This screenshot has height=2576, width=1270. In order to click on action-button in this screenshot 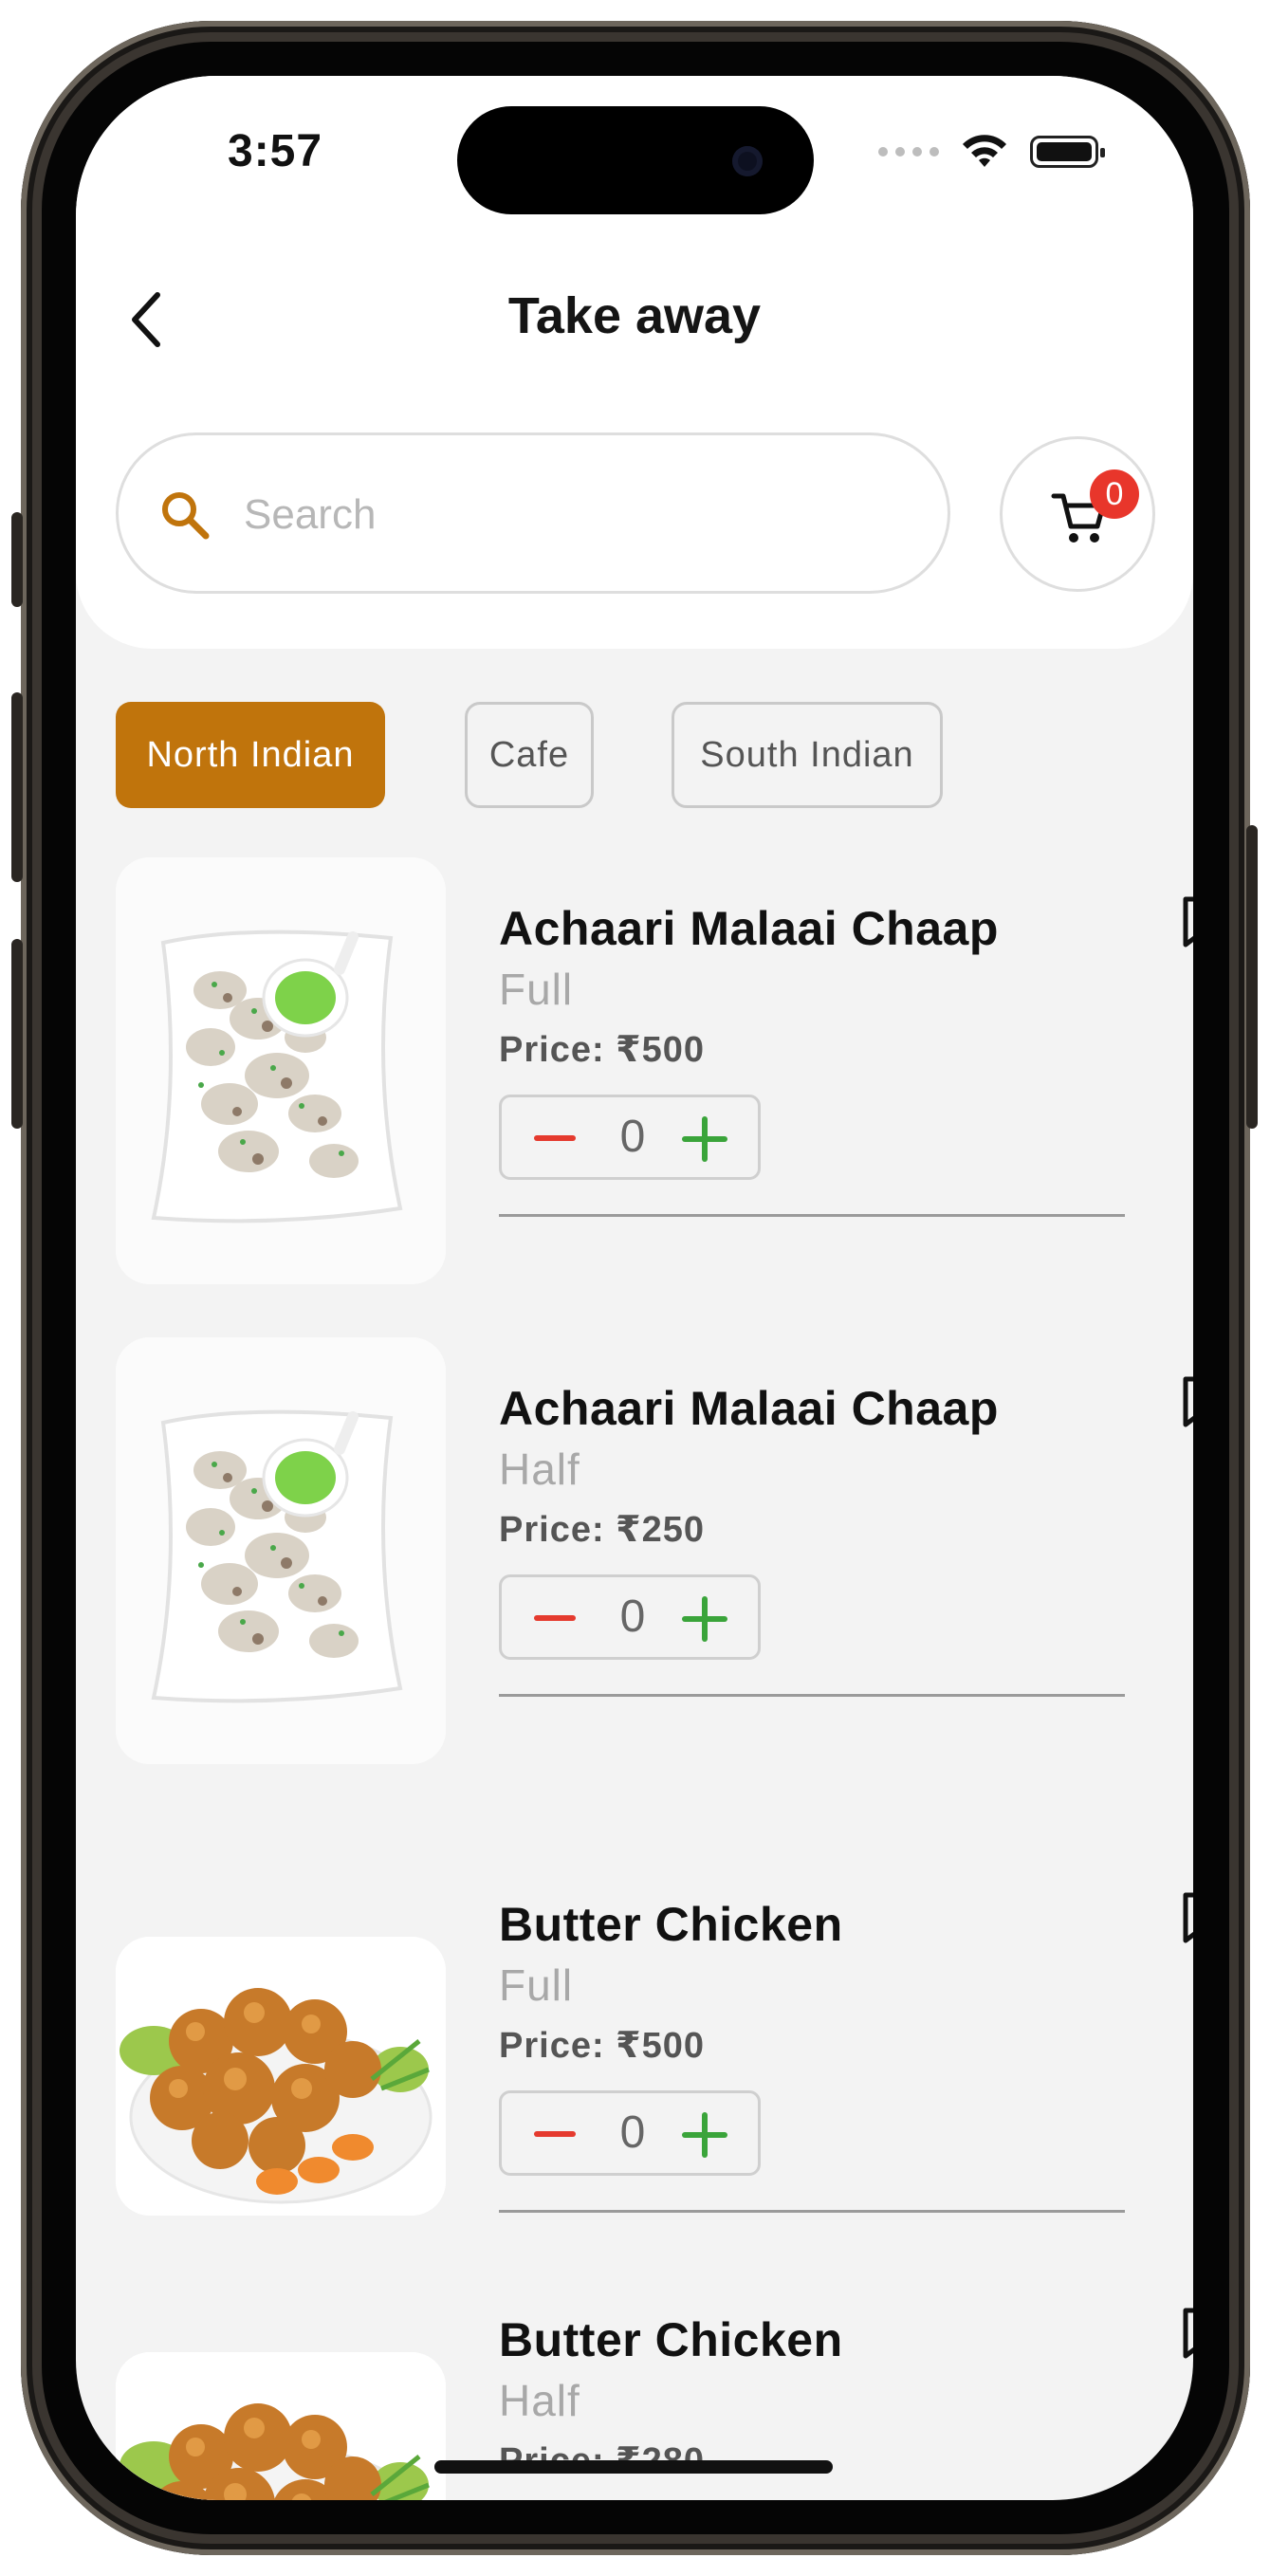, I will do `click(17, 559)`.